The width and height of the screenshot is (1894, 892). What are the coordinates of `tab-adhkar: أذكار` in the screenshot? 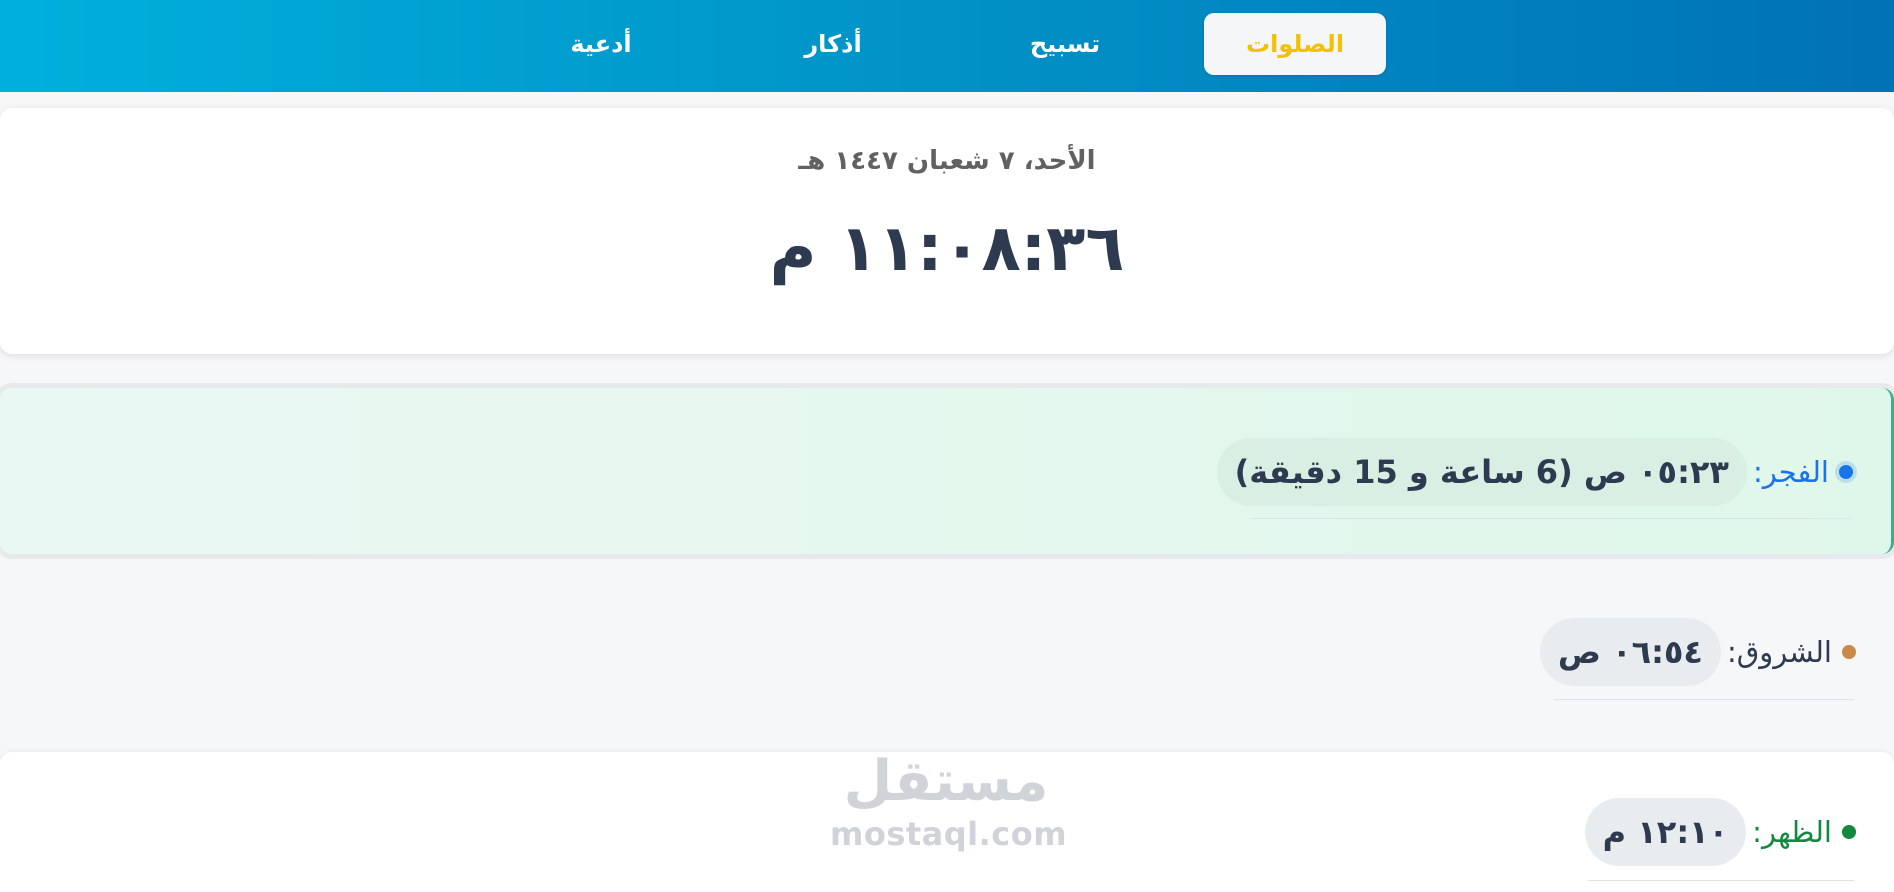 It's located at (833, 44).